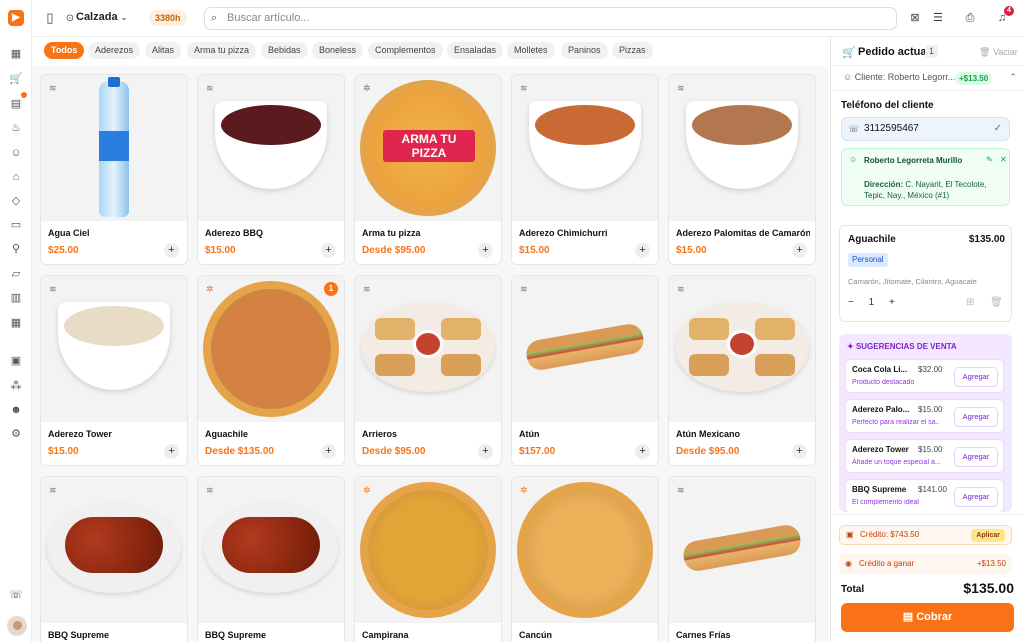 Image resolution: width=1024 pixels, height=642 pixels. What do you see at coordinates (742, 370) in the screenshot?
I see `product-card: ≋ Atún Mexicano Desde $95.00 +` at bounding box center [742, 370].